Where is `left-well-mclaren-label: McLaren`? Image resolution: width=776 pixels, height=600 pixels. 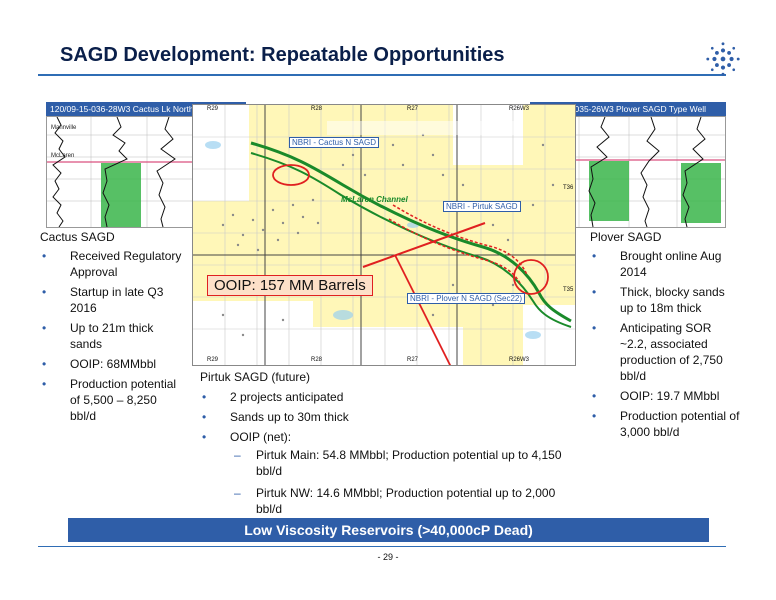 left-well-mclaren-label: McLaren is located at coordinates (63, 156).